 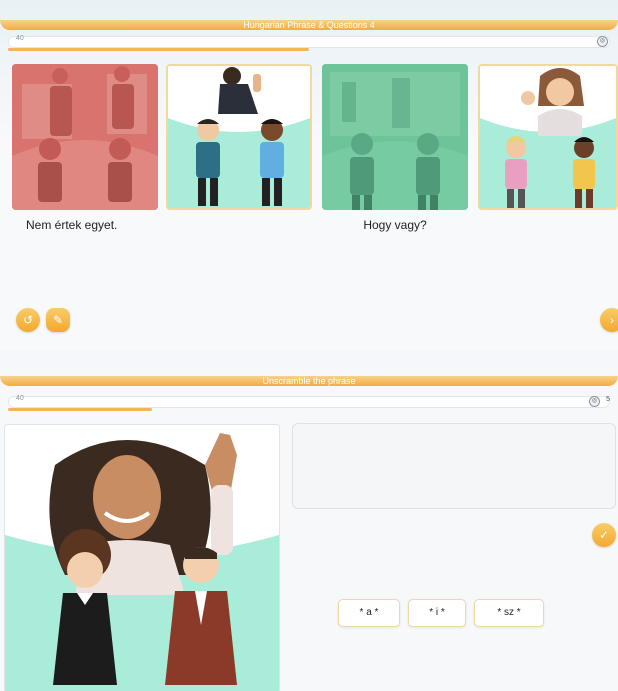 What do you see at coordinates (309, 25) in the screenshot?
I see `panel-title-bar: Hungarian Phrase & Questions 4` at bounding box center [309, 25].